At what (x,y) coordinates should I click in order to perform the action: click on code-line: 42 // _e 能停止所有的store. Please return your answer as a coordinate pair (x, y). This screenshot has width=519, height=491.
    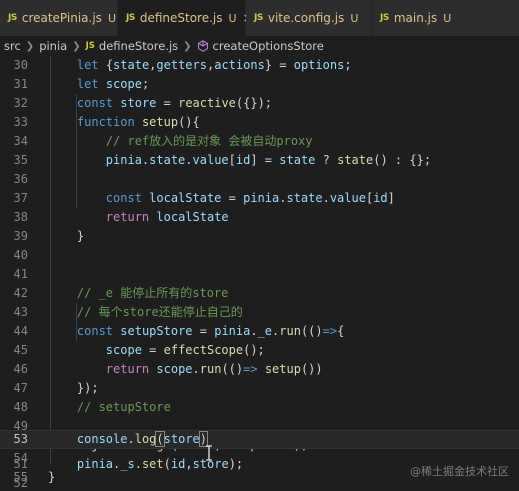
    Looking at the image, I should click on (259, 293).